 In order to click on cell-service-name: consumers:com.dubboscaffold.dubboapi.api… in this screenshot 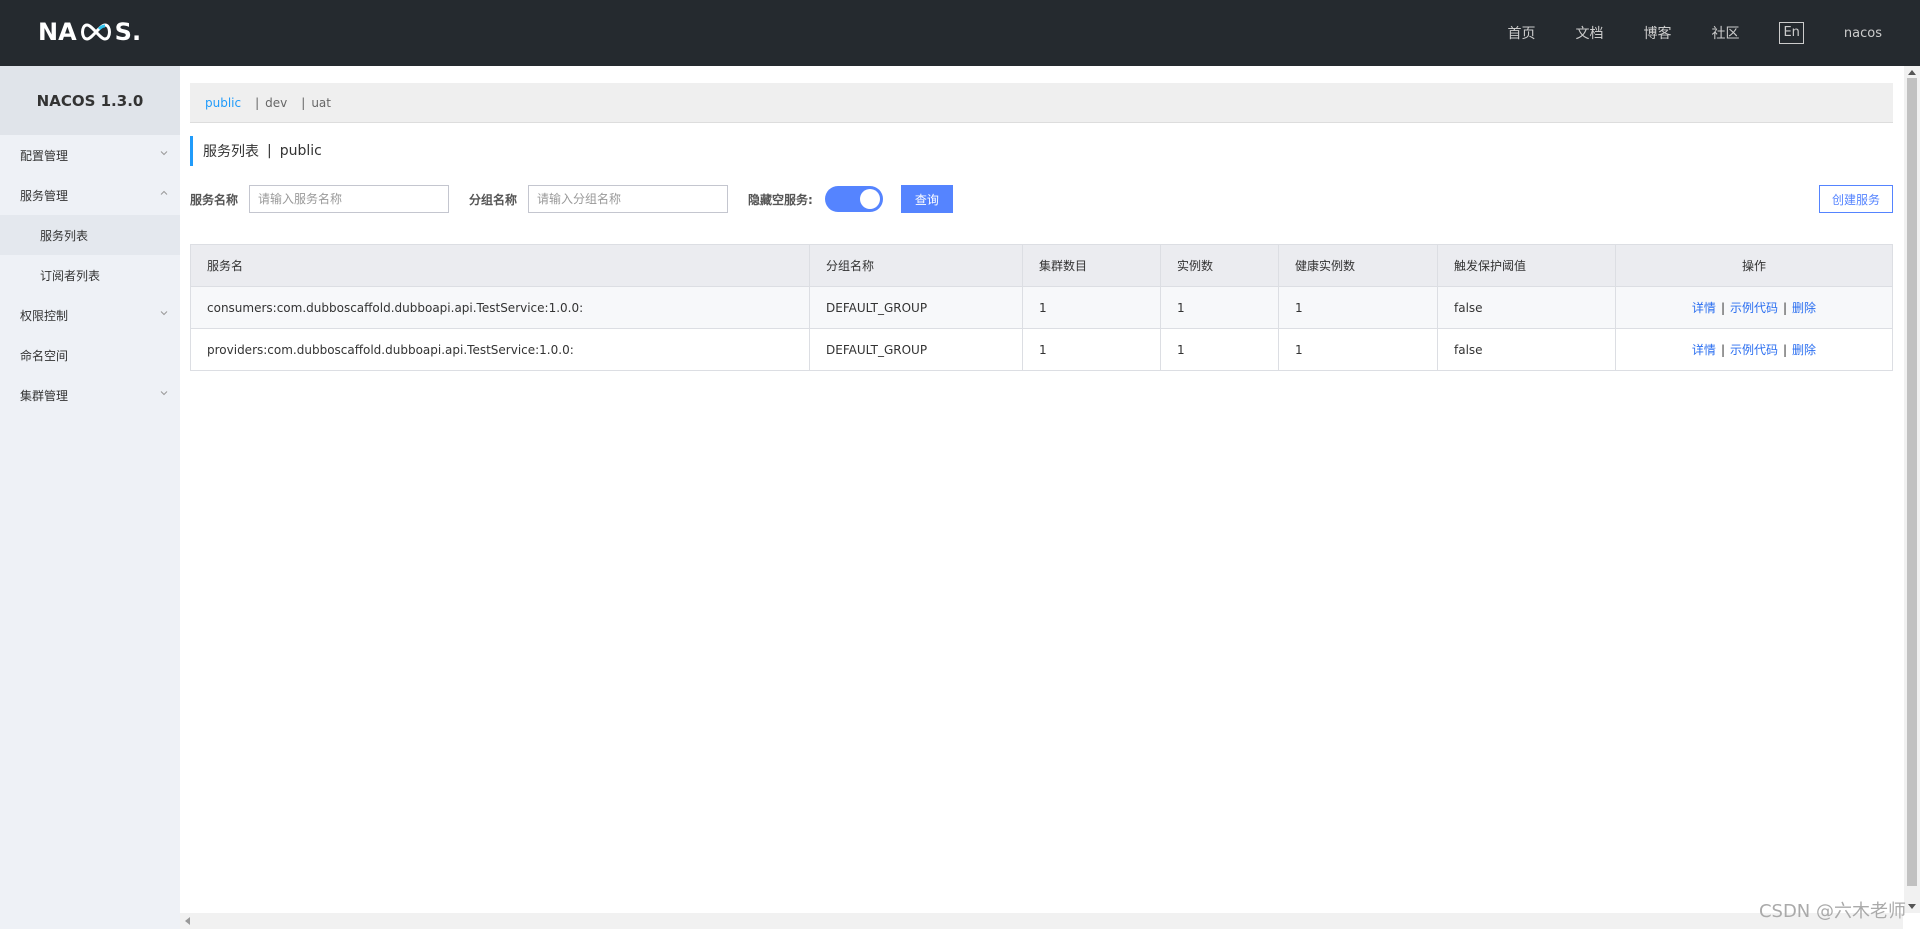, I will do `click(500, 307)`.